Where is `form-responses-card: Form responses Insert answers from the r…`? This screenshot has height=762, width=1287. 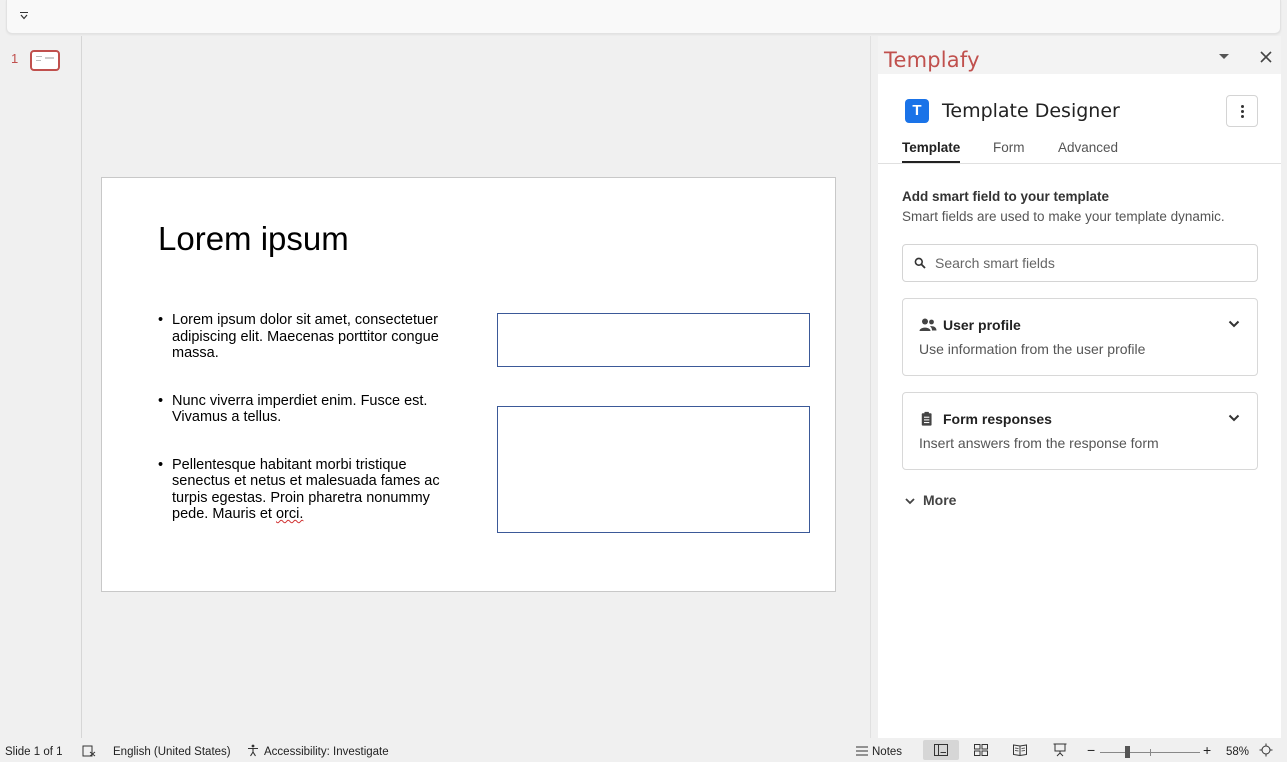 form-responses-card: Form responses Insert answers from the r… is located at coordinates (1080, 431).